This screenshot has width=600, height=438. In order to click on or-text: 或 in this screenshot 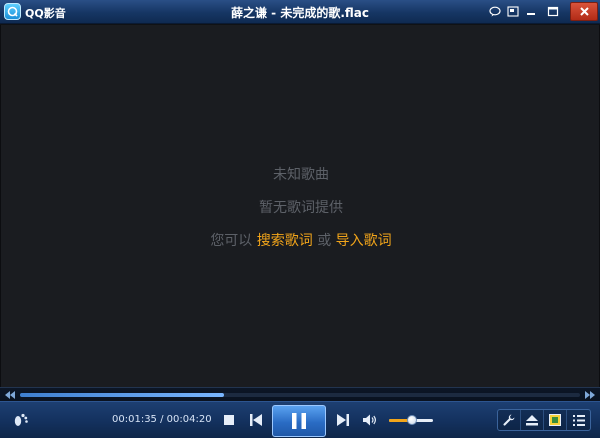, I will do `click(324, 241)`.